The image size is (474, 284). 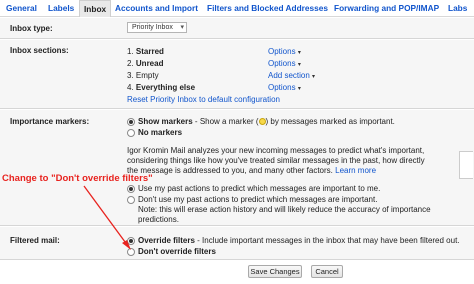 What do you see at coordinates (143, 75) in the screenshot?
I see `section-3: 3. Empty` at bounding box center [143, 75].